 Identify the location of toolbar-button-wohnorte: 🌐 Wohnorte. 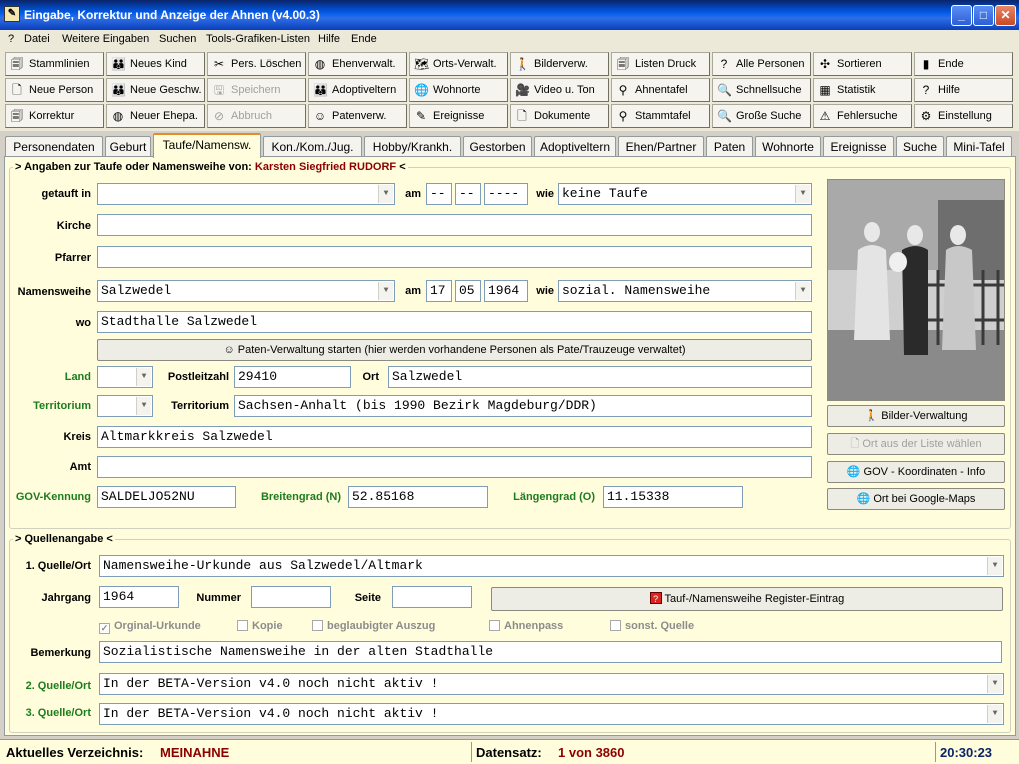
(458, 90).